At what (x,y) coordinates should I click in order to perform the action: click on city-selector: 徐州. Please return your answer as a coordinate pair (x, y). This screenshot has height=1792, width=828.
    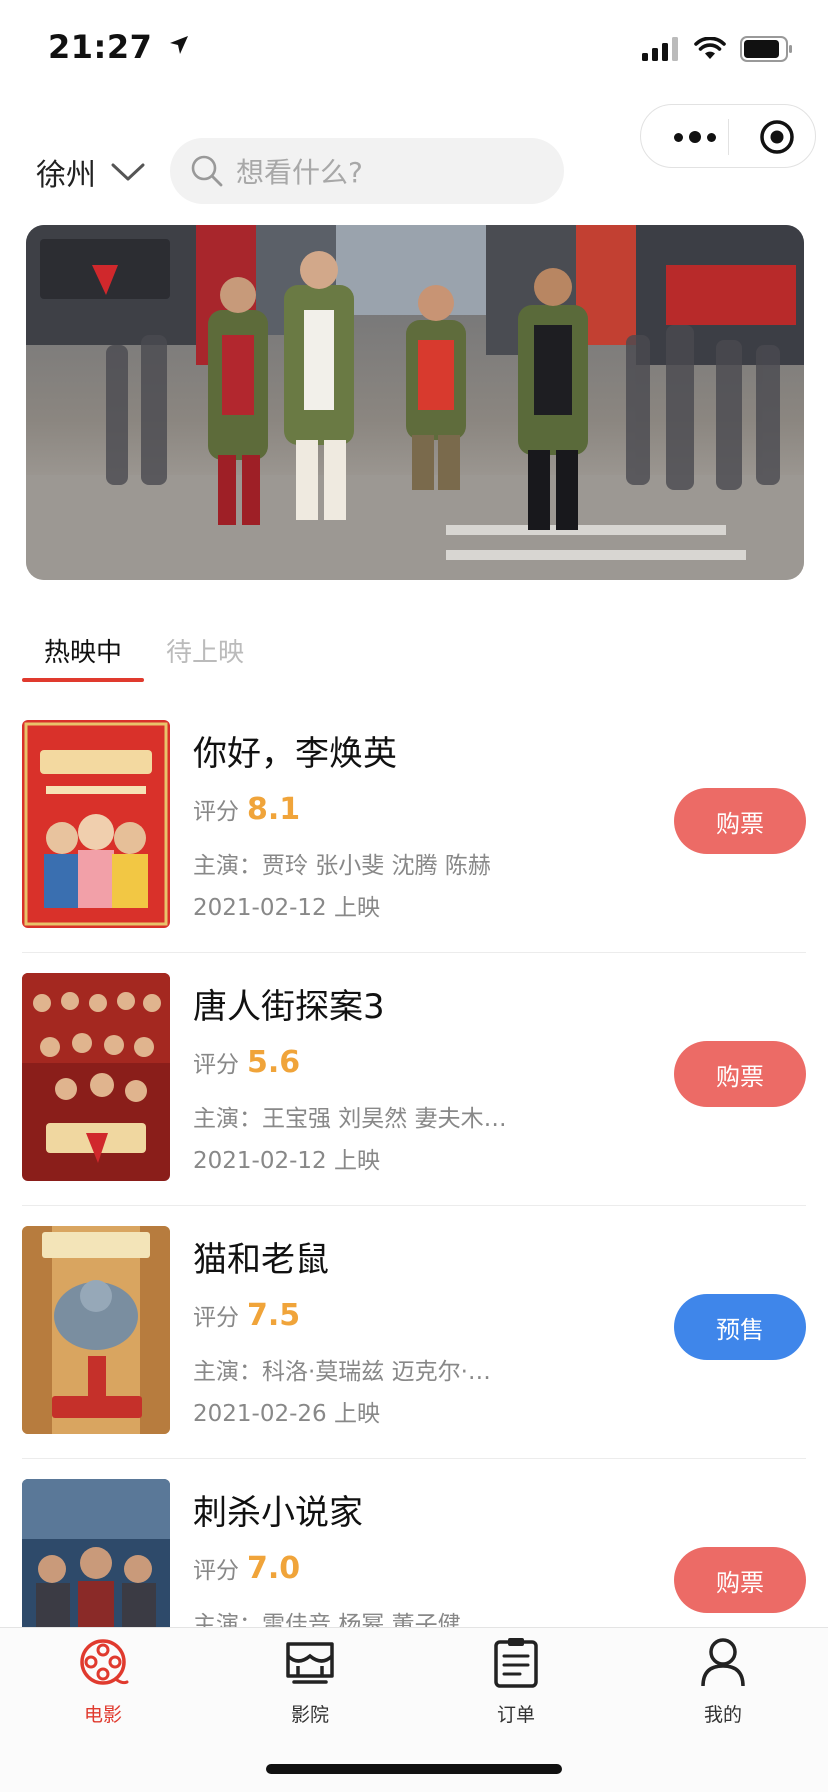
    Looking at the image, I should click on (91, 172).